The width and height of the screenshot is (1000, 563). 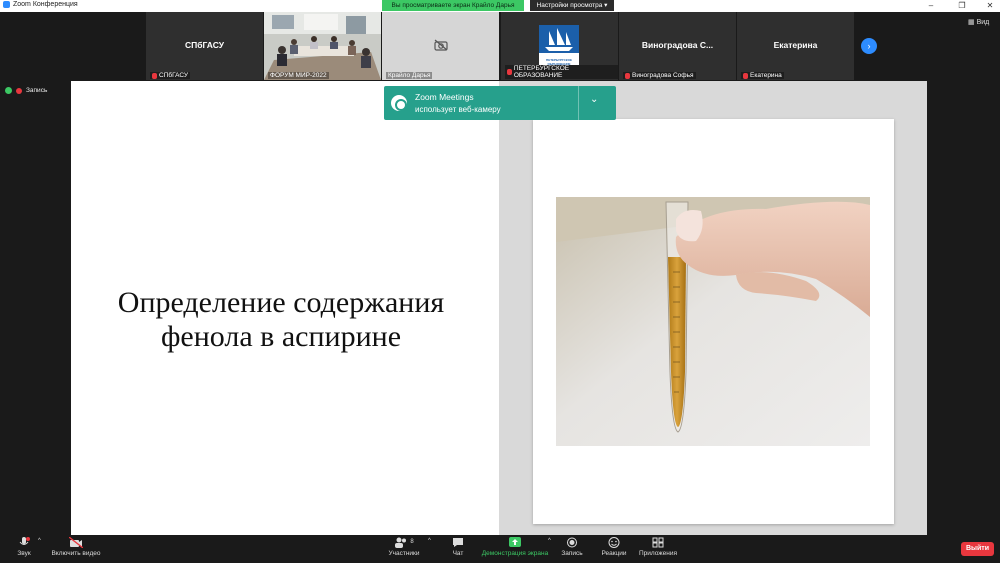 What do you see at coordinates (962, 6) in the screenshot?
I see `maximize-icon: ❐` at bounding box center [962, 6].